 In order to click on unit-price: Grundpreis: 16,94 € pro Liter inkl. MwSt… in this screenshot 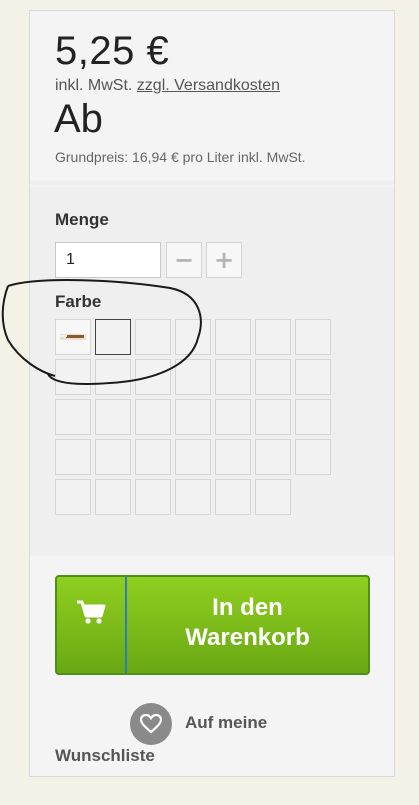, I will do `click(180, 157)`.